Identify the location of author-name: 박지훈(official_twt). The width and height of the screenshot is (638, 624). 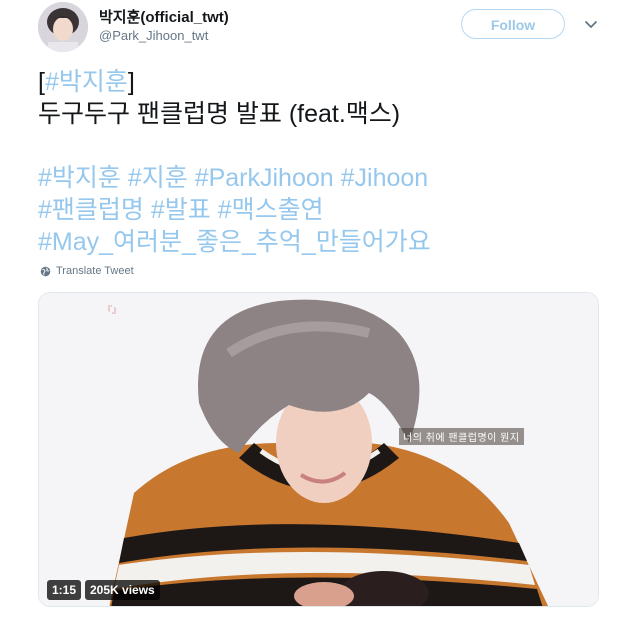
(164, 16).